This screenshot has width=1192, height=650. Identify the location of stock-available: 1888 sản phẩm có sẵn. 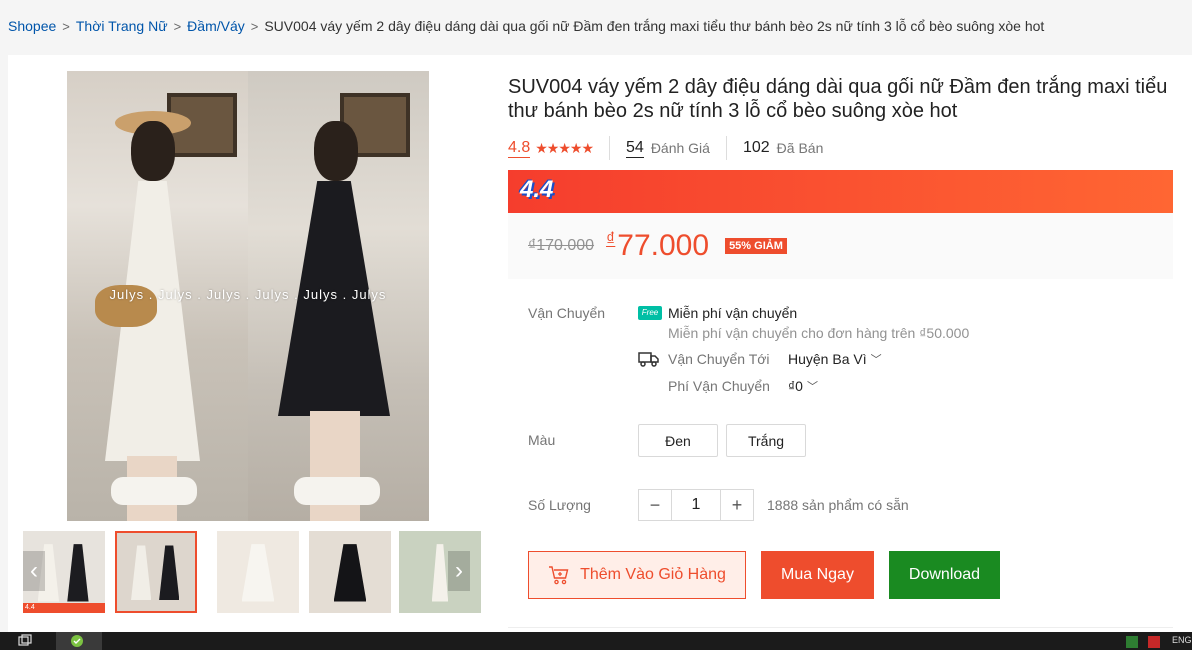
(838, 505).